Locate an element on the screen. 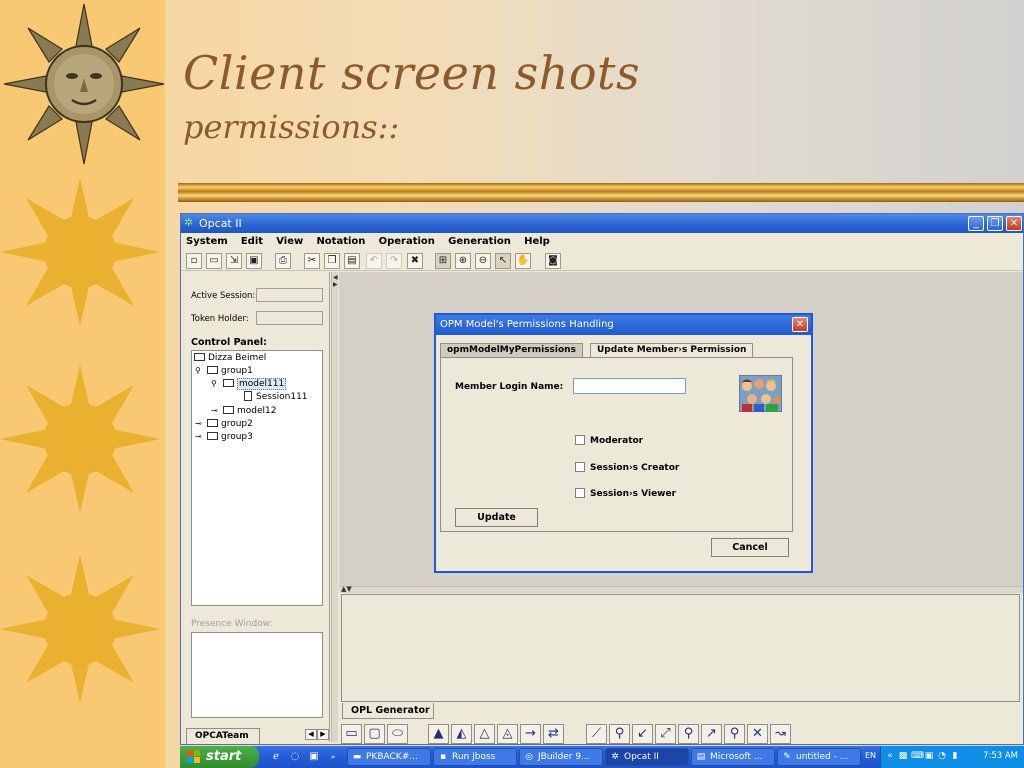  agent-link-icon: ⟋ is located at coordinates (596, 734).